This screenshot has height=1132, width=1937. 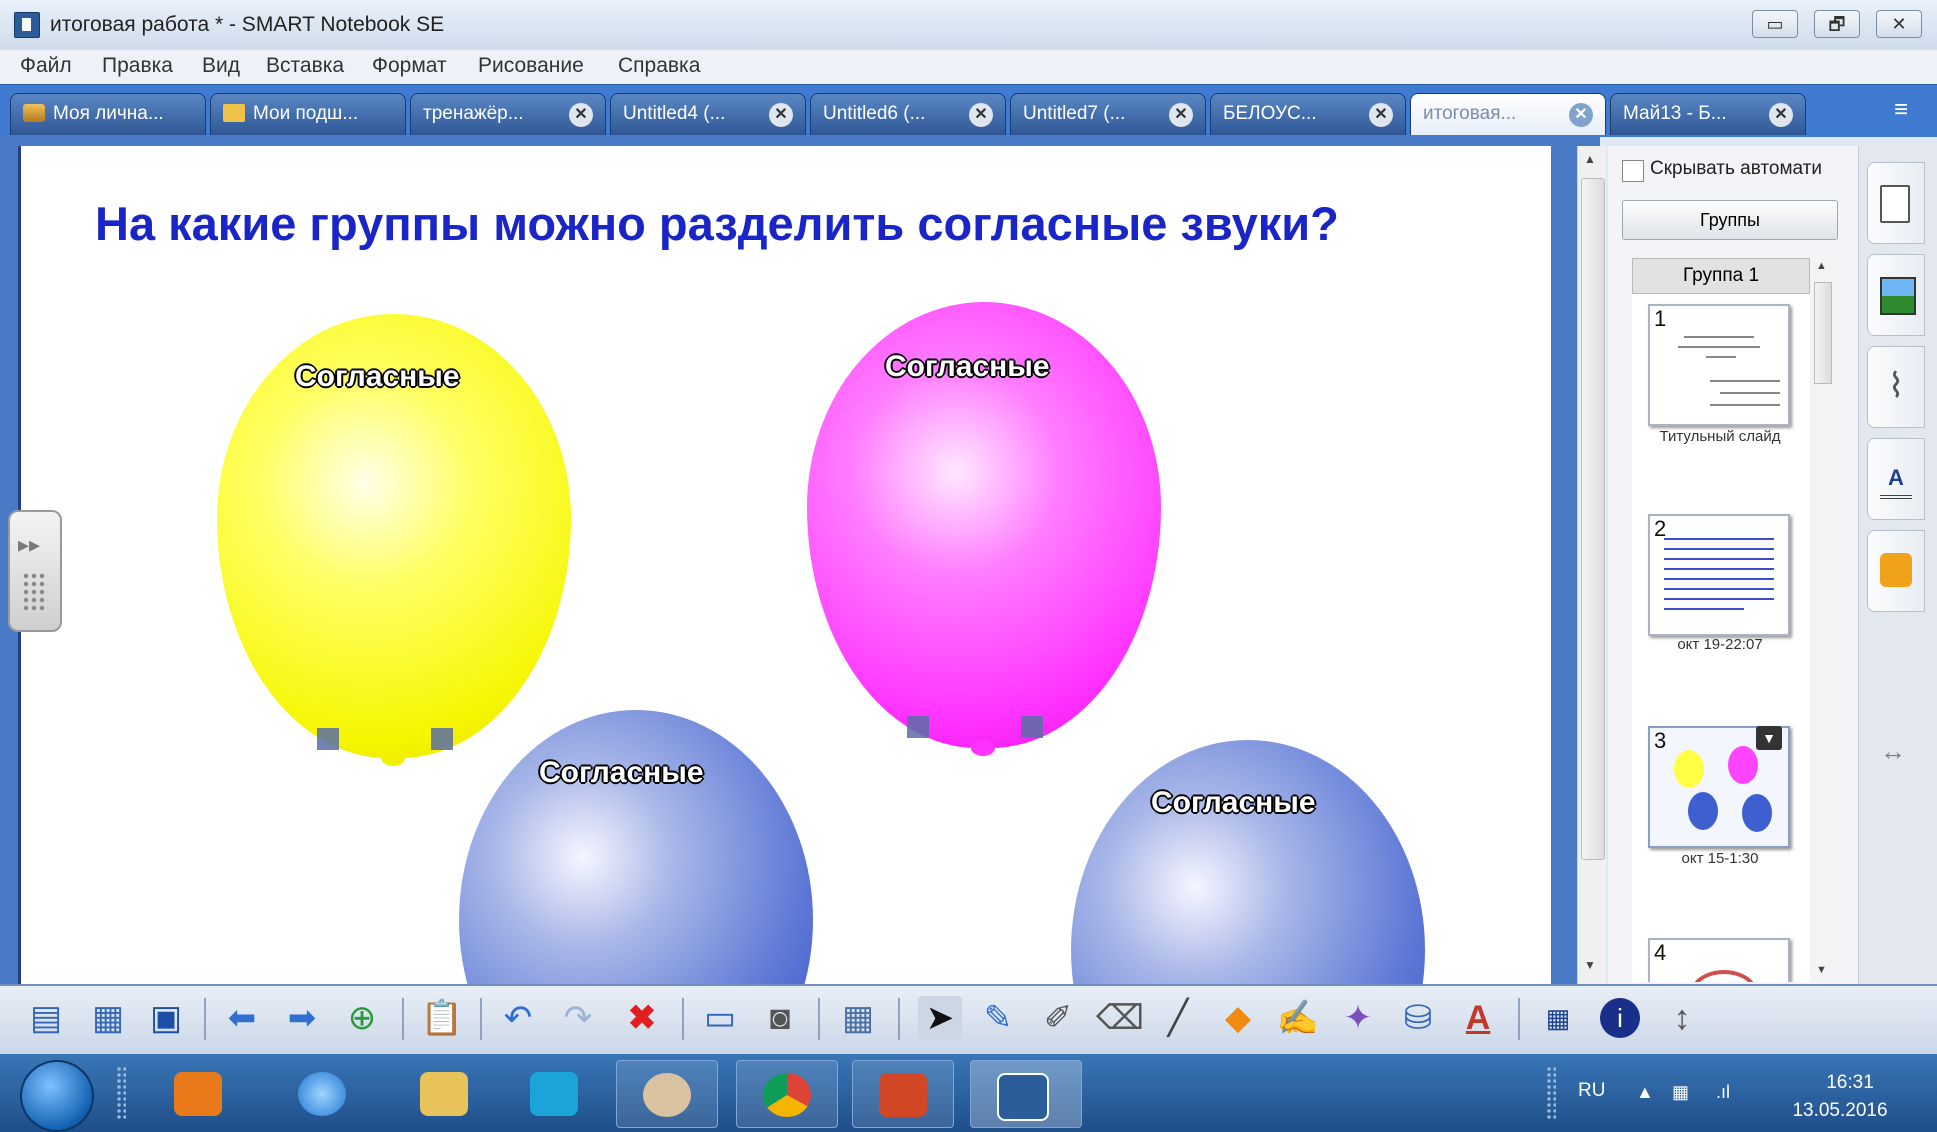 I want to click on page-sorter-tab, so click(x=1896, y=203).